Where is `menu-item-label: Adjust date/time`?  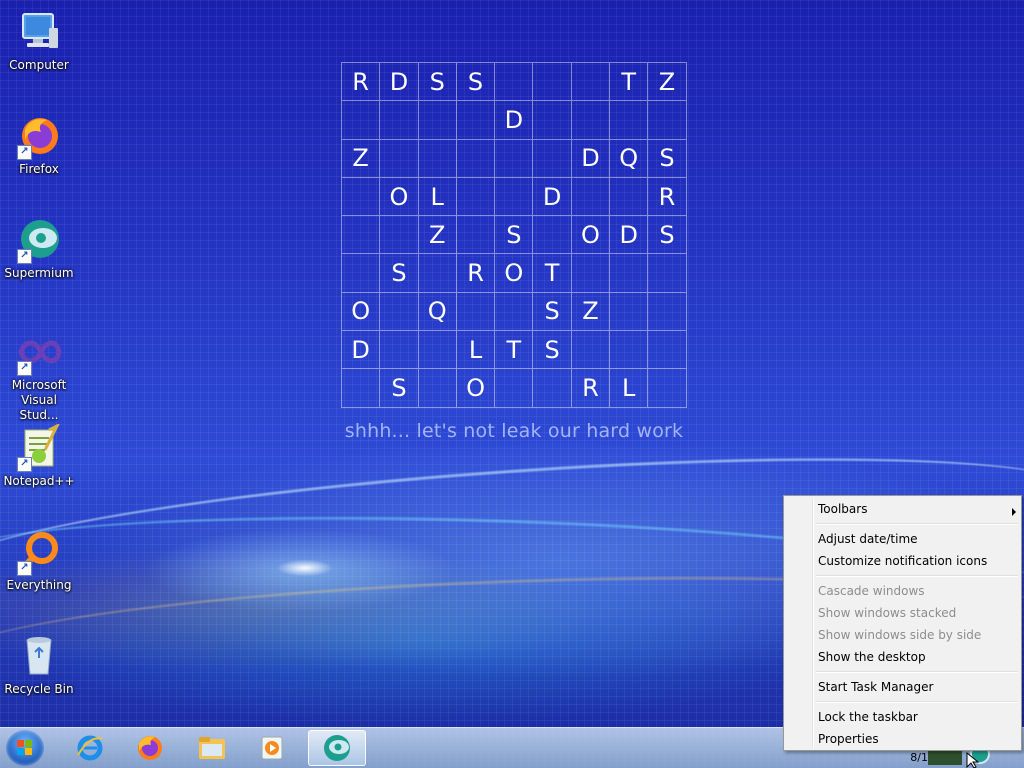 menu-item-label: Adjust date/time is located at coordinates (868, 539).